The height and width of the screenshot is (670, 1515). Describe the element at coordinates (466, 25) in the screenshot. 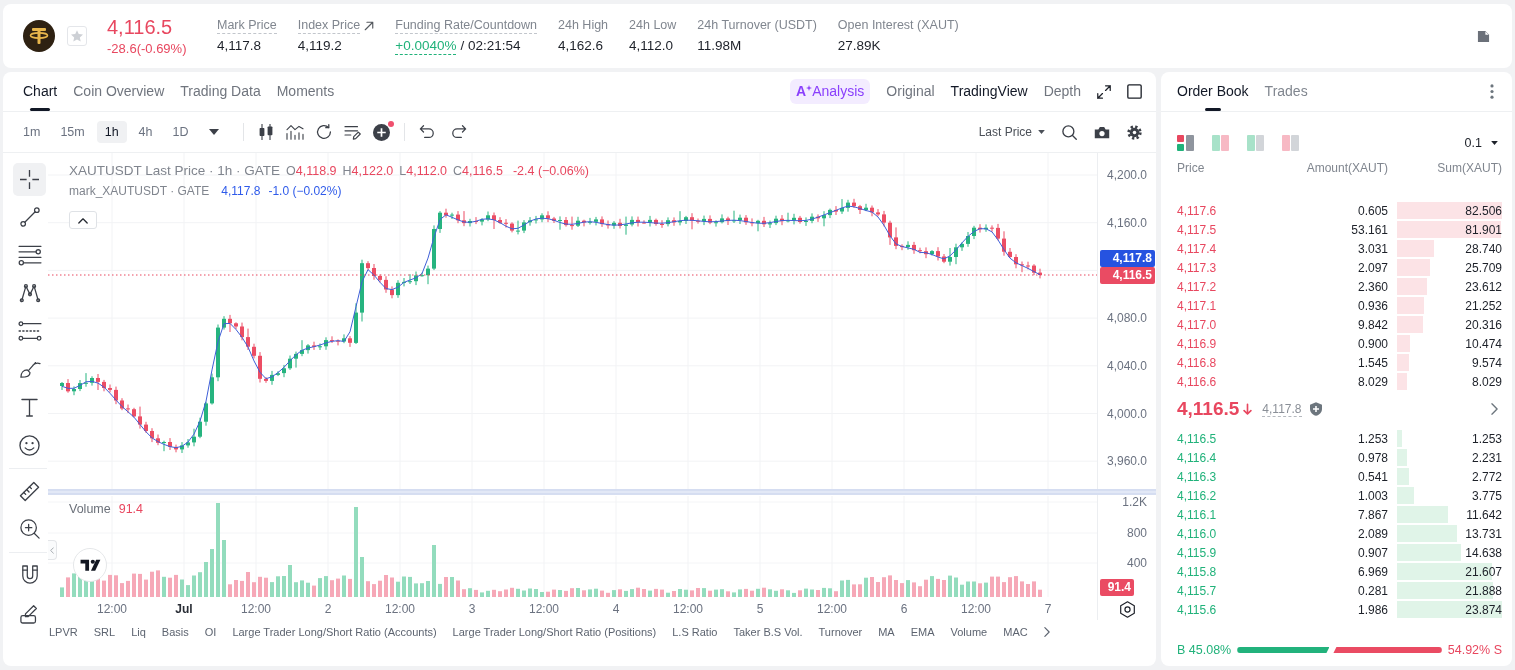

I see `stat-label: Funding Rate/Countdown` at that location.